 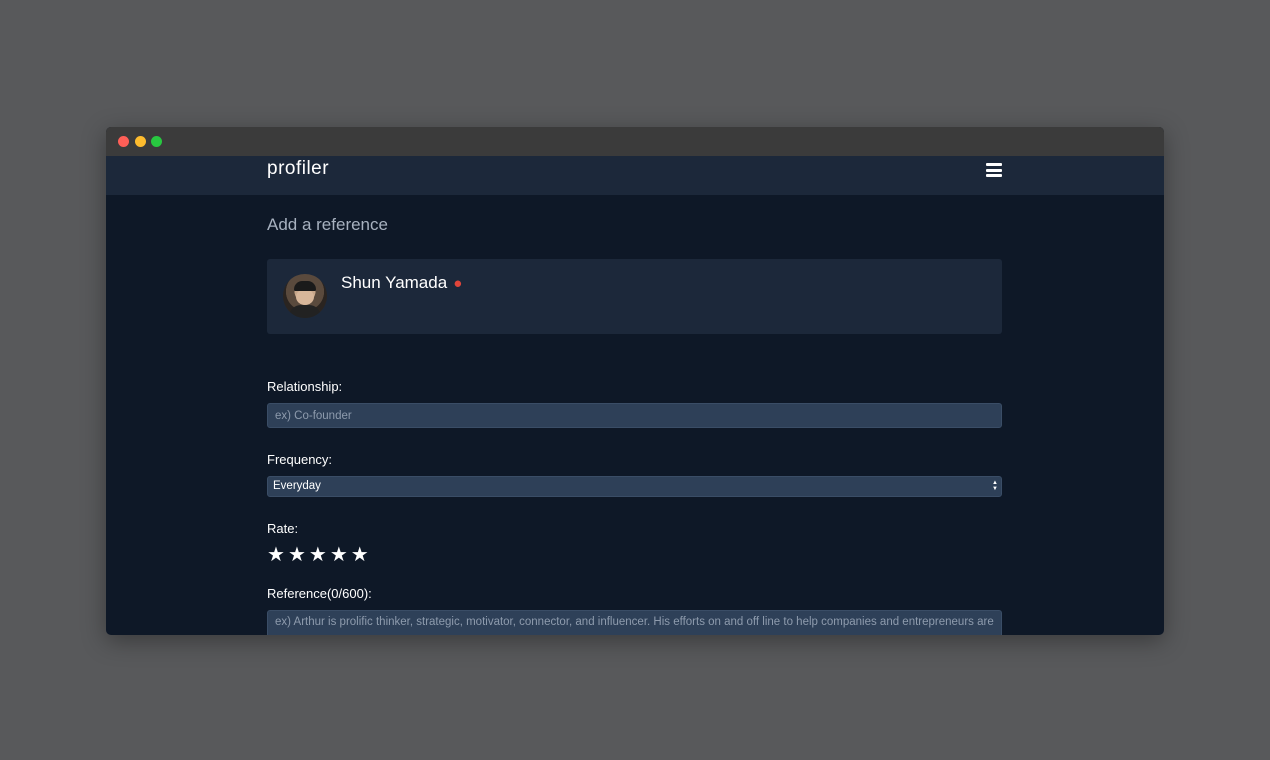 What do you see at coordinates (458, 283) in the screenshot?
I see `goblin-mask-icon: ●` at bounding box center [458, 283].